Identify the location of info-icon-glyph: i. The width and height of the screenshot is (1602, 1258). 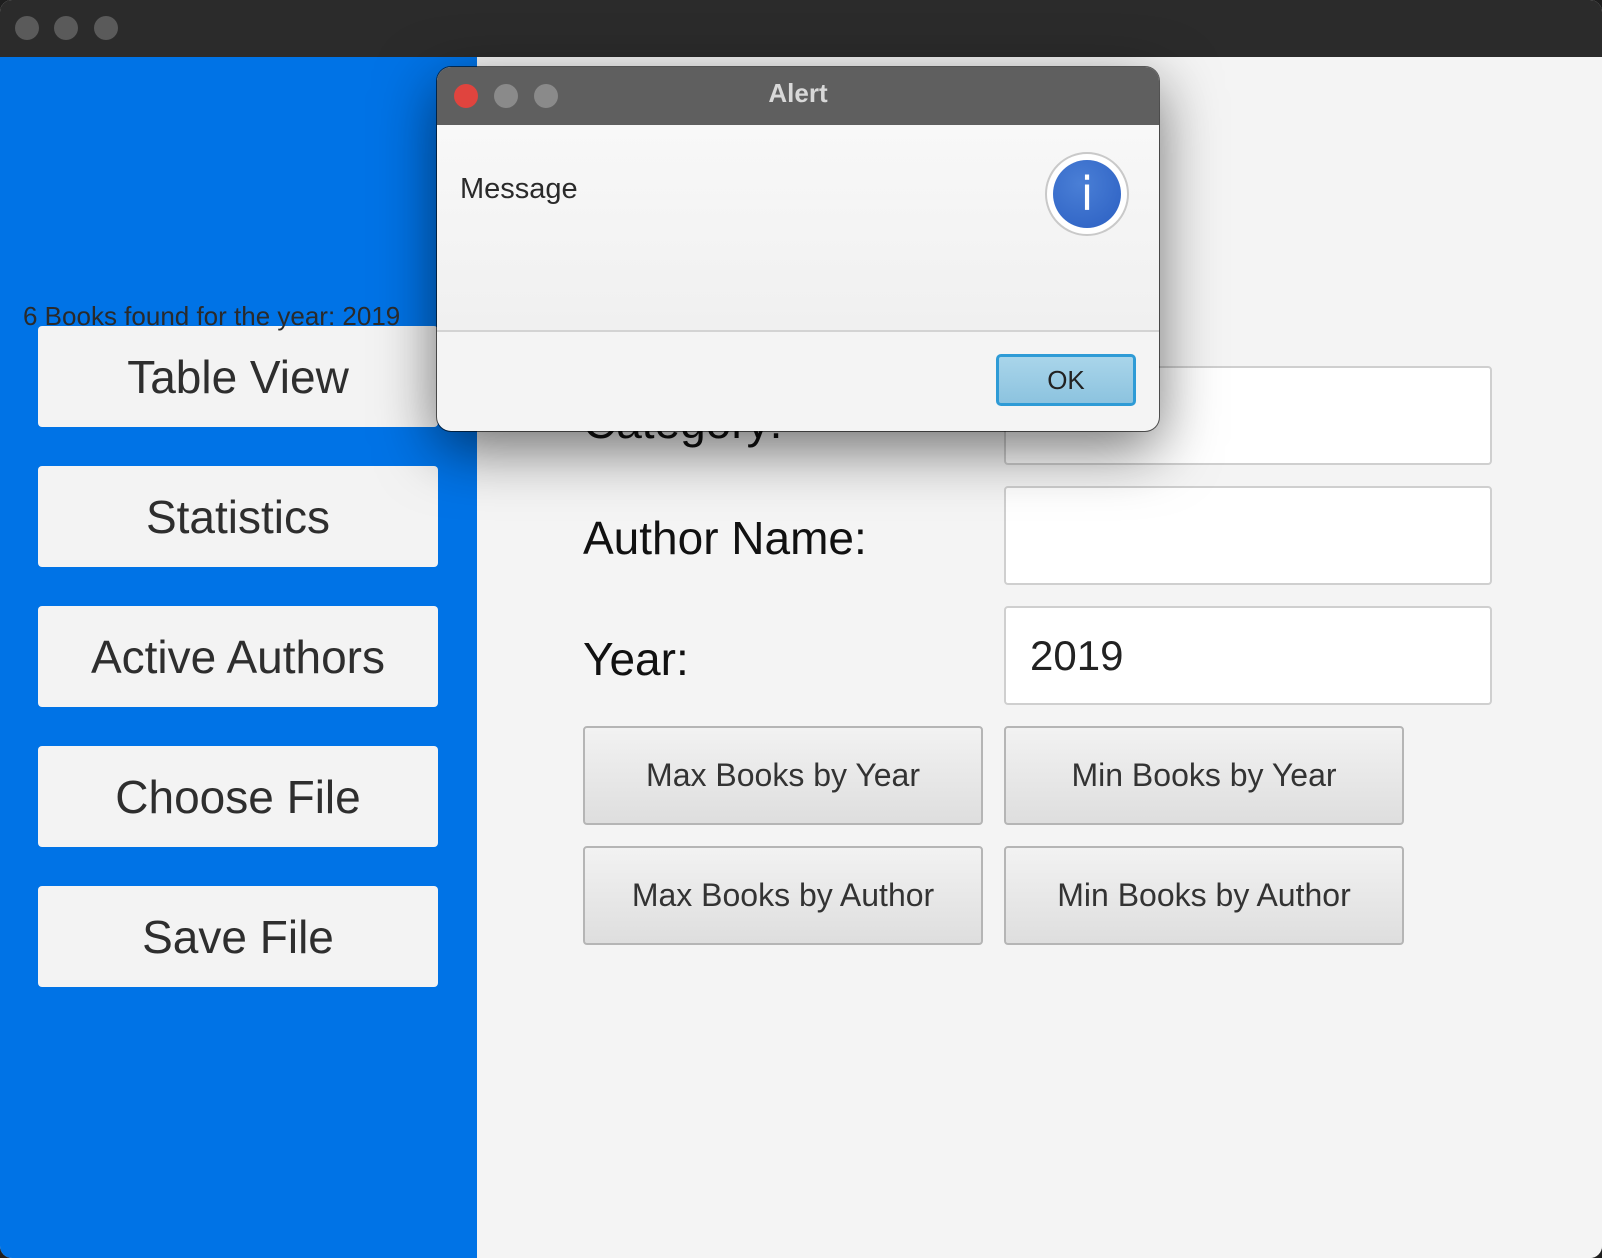
(1087, 194).